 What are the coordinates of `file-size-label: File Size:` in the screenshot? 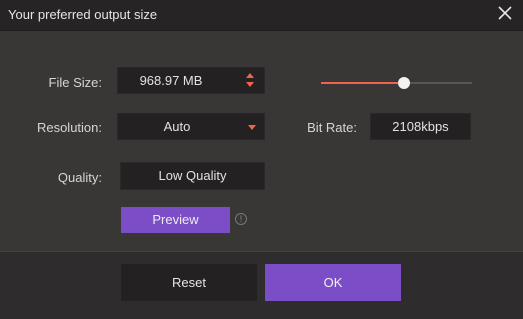 It's located at (75, 82).